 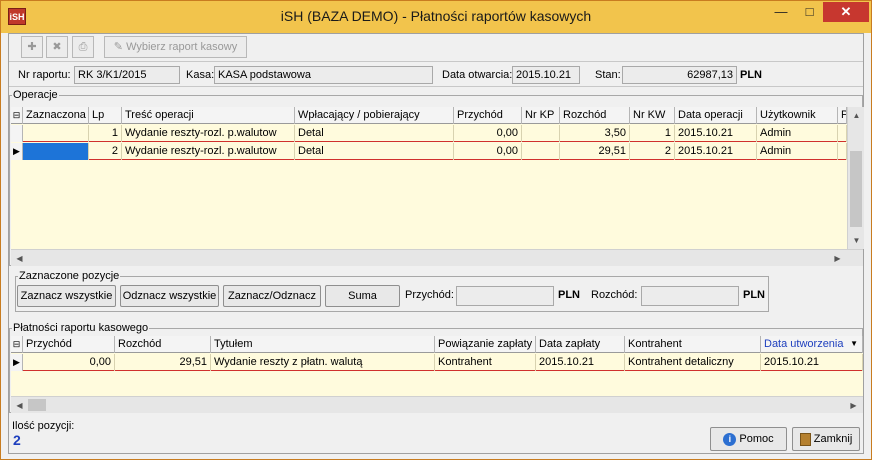 What do you see at coordinates (169, 296) in the screenshot?
I see `deselect-all-button: Odznacz wszystkie` at bounding box center [169, 296].